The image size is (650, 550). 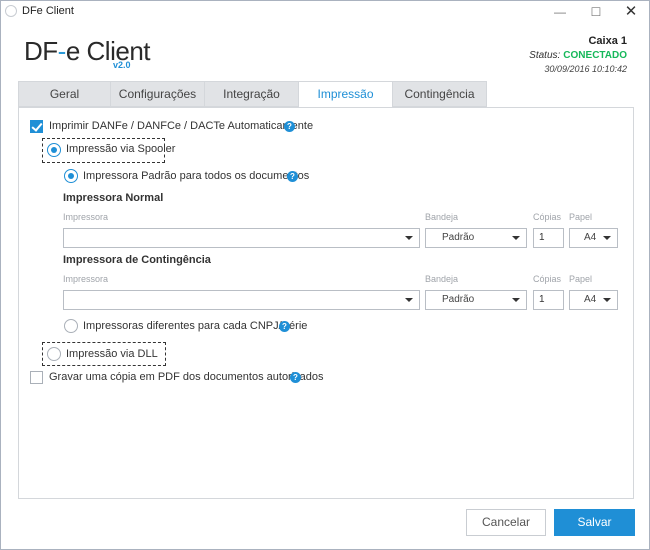 What do you see at coordinates (590, 237) in the screenshot?
I see `normal-paper-value: A4` at bounding box center [590, 237].